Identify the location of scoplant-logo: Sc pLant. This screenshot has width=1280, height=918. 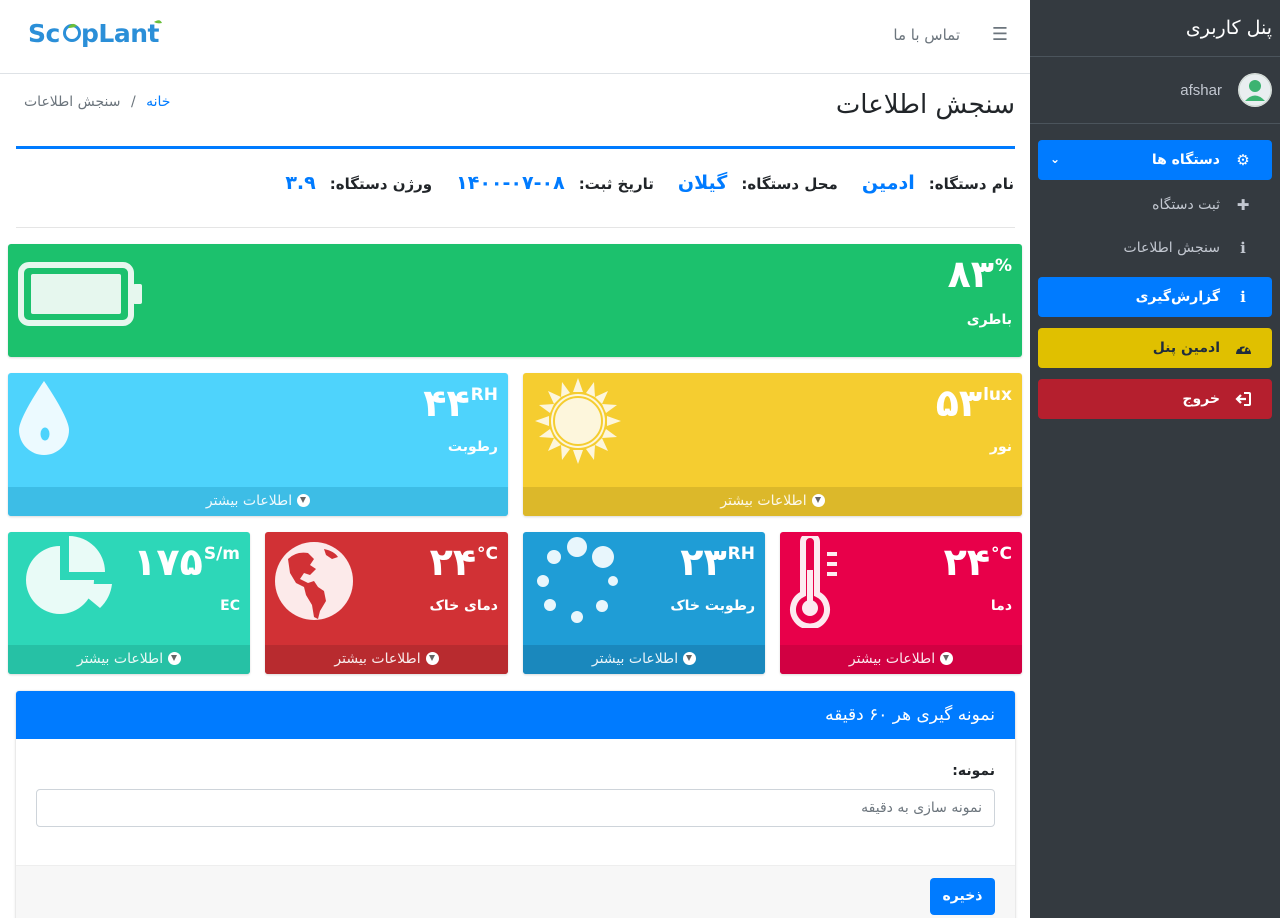
(96, 35).